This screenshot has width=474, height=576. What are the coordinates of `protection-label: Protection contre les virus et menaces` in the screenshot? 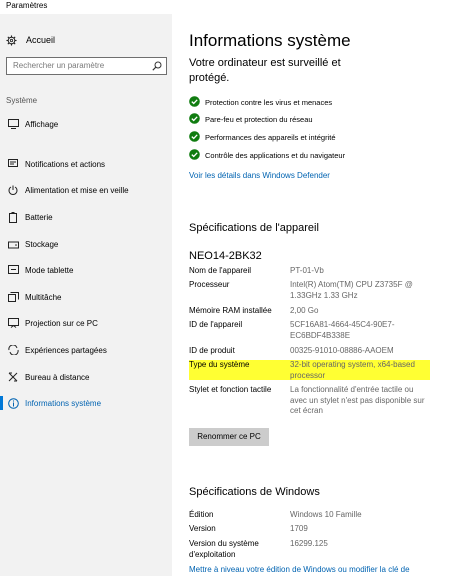 It's located at (269, 102).